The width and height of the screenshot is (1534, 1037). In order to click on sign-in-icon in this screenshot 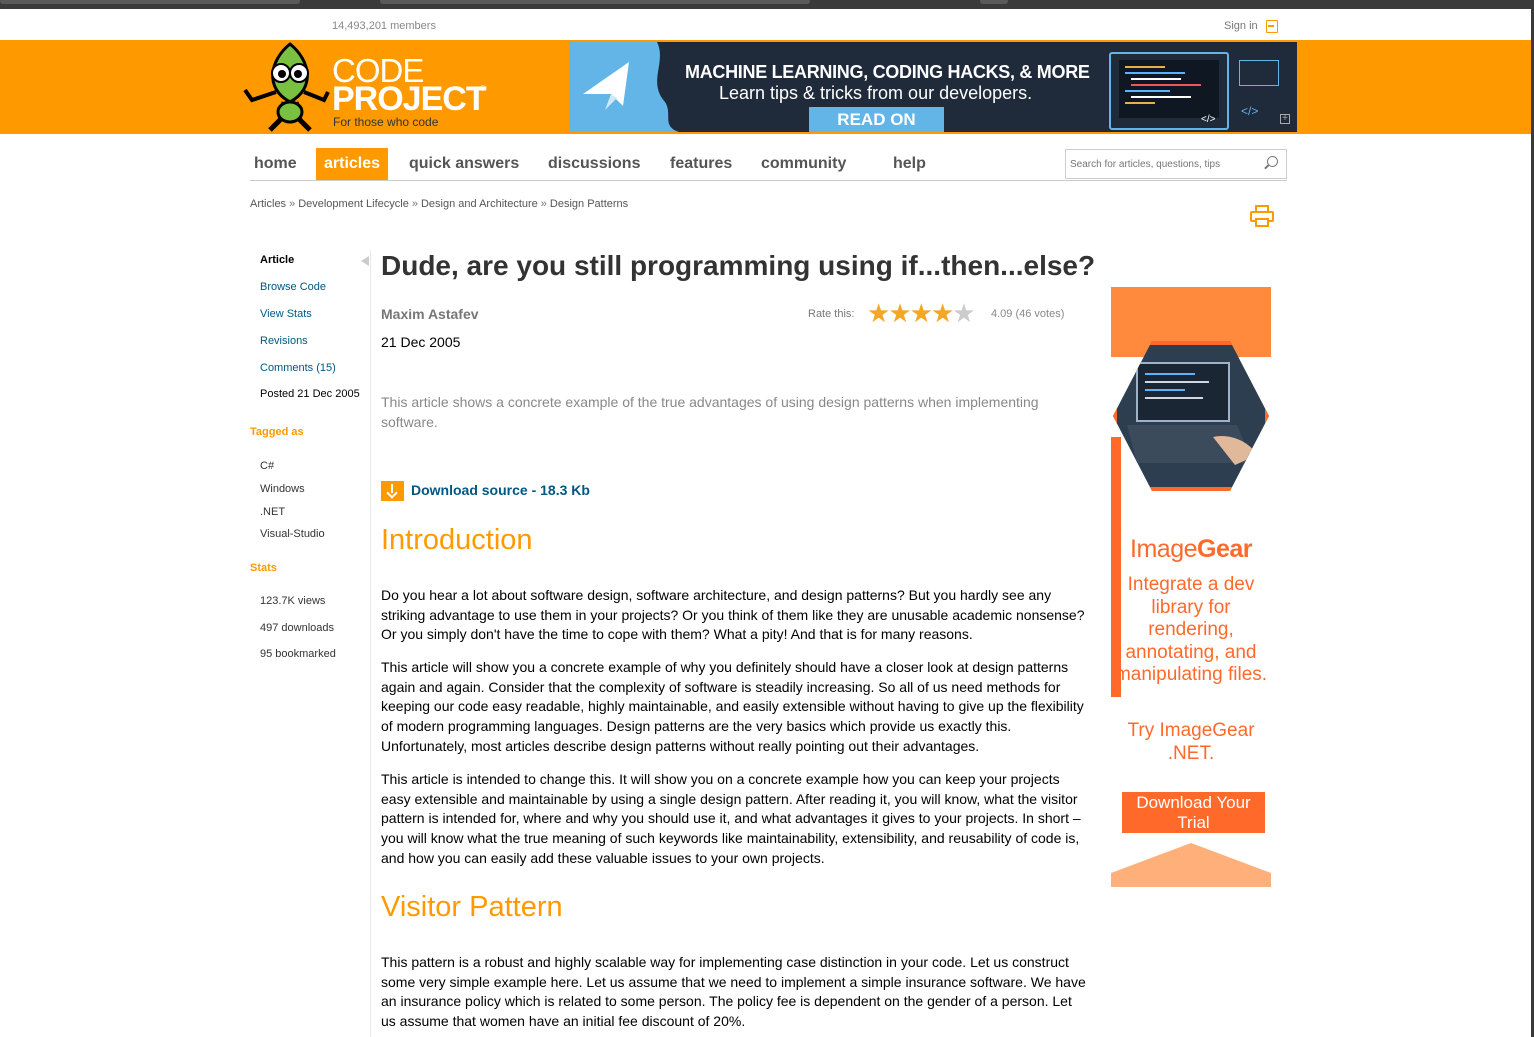, I will do `click(1272, 26)`.